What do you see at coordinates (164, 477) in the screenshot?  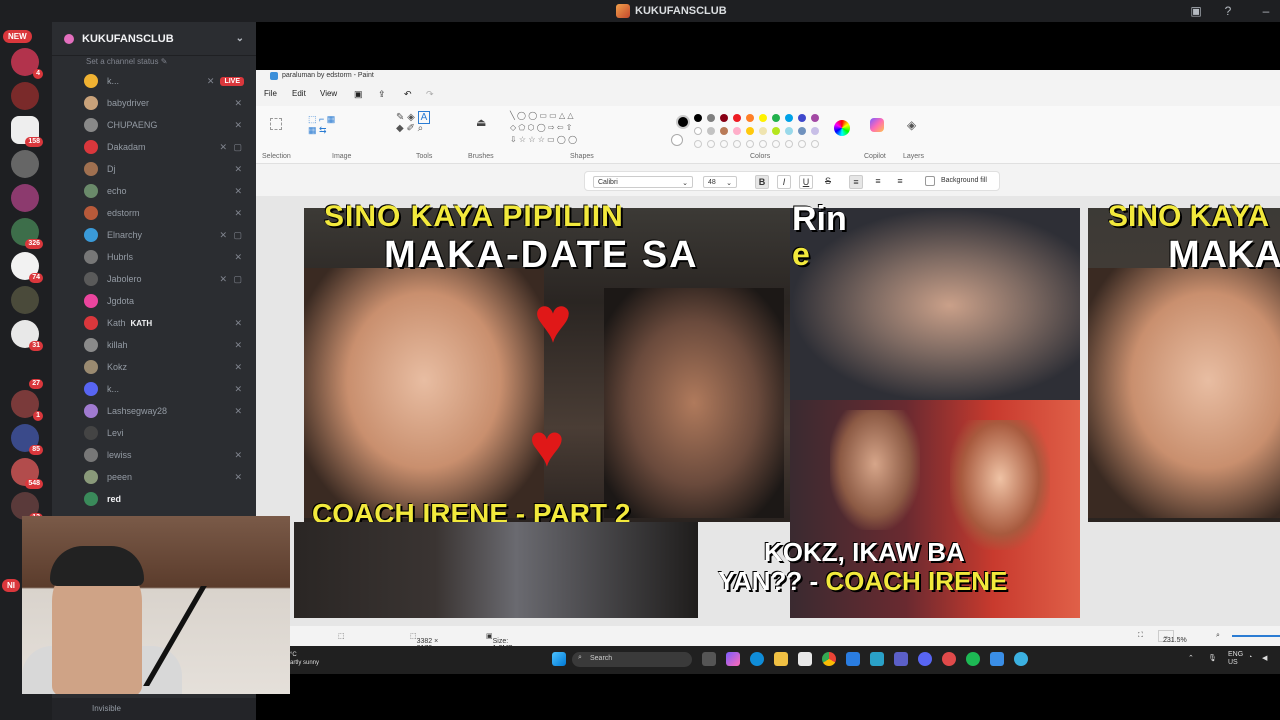 I see `member-row: peeen ✕` at bounding box center [164, 477].